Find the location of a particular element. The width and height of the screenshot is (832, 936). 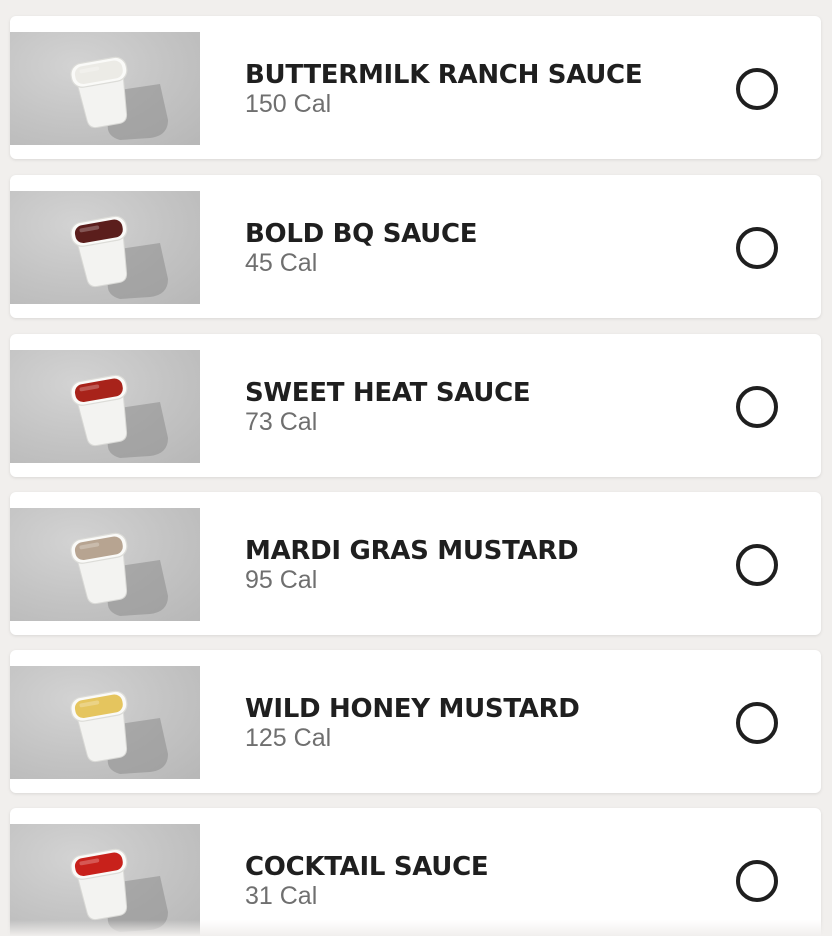

sauce-option-cocktail: COCKTAIL SAUCE 31 Cal is located at coordinates (415, 872).